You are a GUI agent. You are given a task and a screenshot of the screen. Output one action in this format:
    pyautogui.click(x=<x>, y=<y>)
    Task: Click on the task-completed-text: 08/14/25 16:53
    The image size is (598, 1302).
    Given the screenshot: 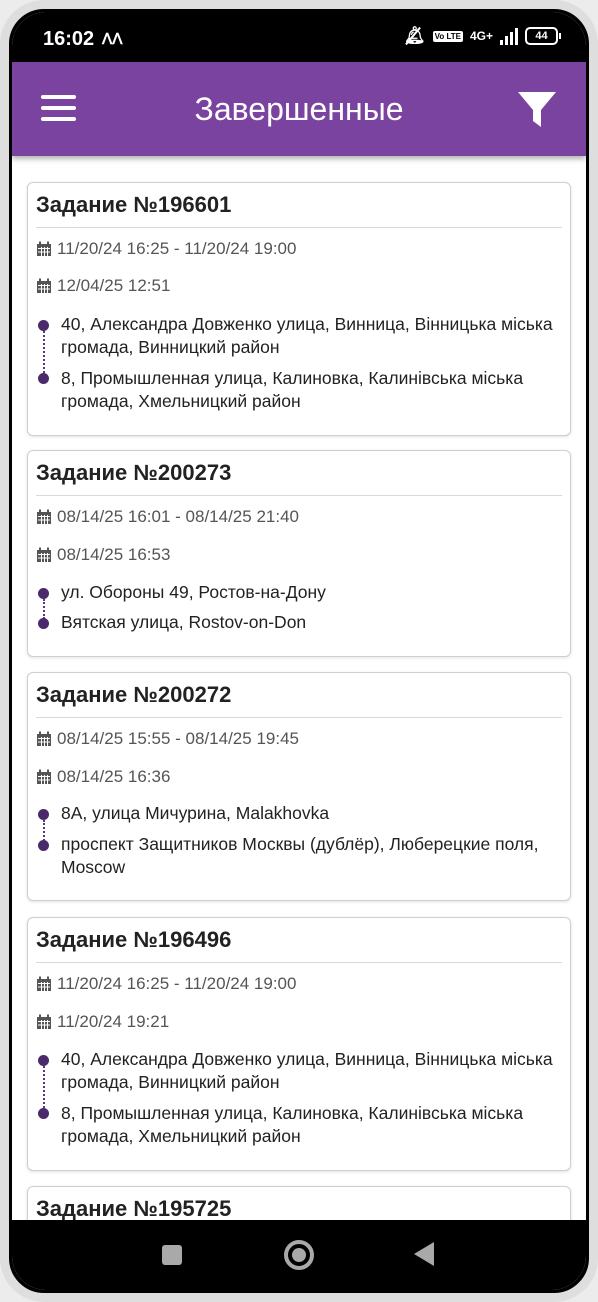 What is the action you would take?
    pyautogui.click(x=114, y=554)
    